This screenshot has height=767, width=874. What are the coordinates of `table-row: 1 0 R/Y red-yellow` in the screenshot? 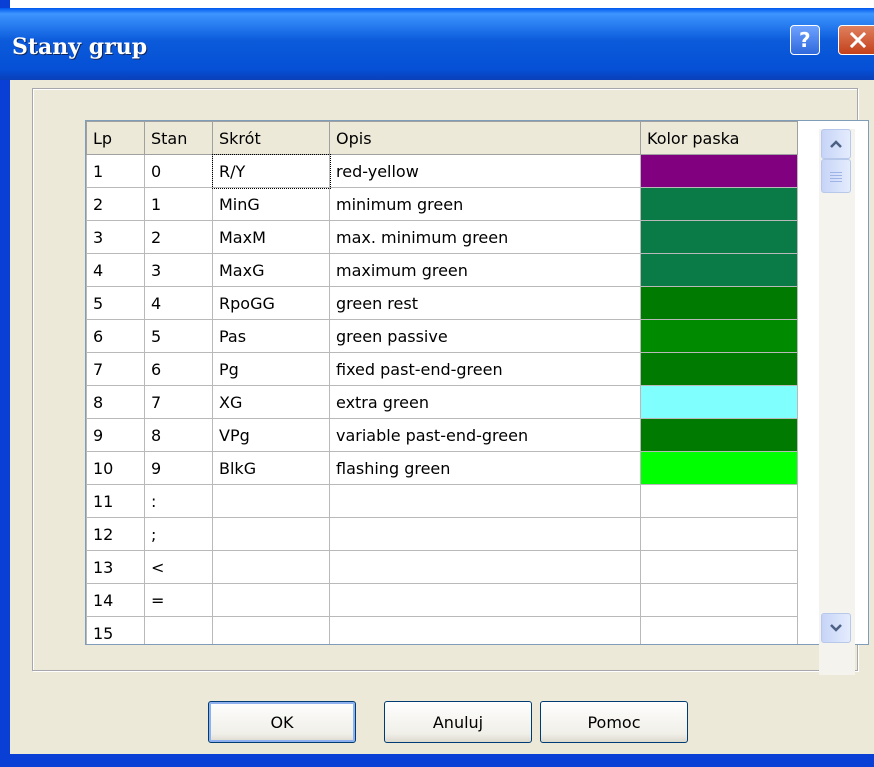 It's located at (442, 171).